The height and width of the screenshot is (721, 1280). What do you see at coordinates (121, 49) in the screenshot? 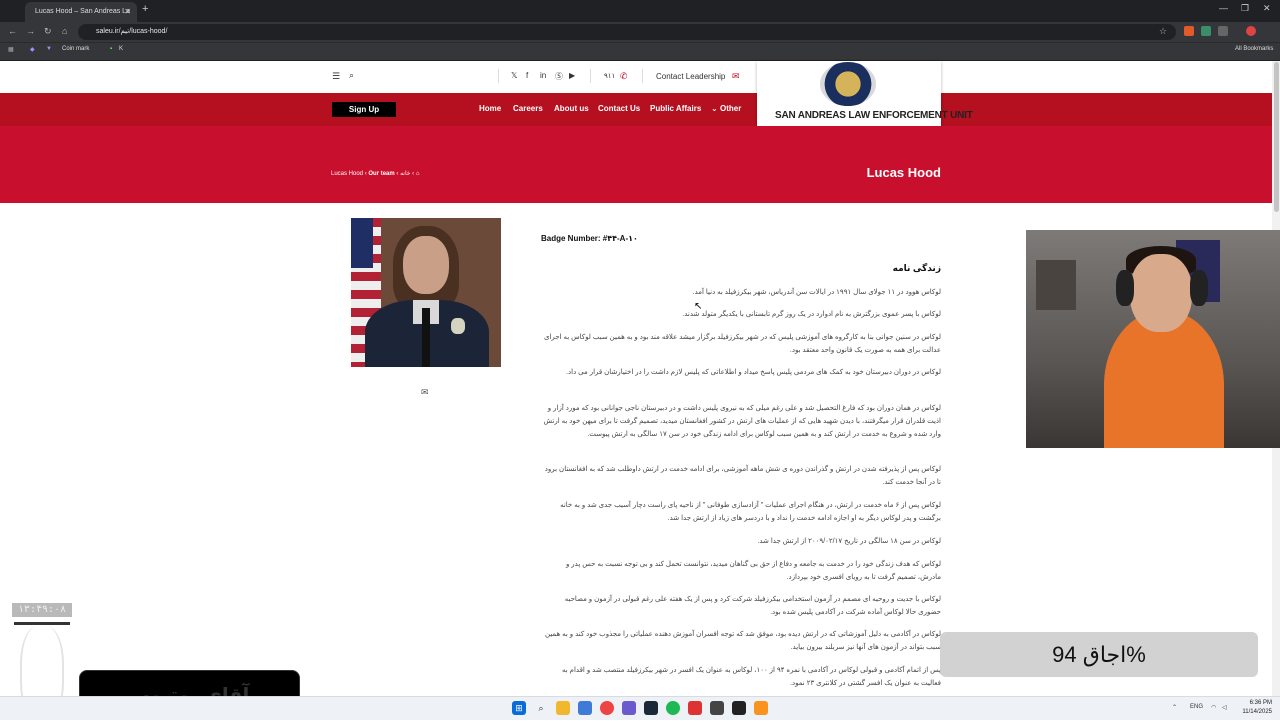
I see `bookmark-k: K` at bounding box center [121, 49].